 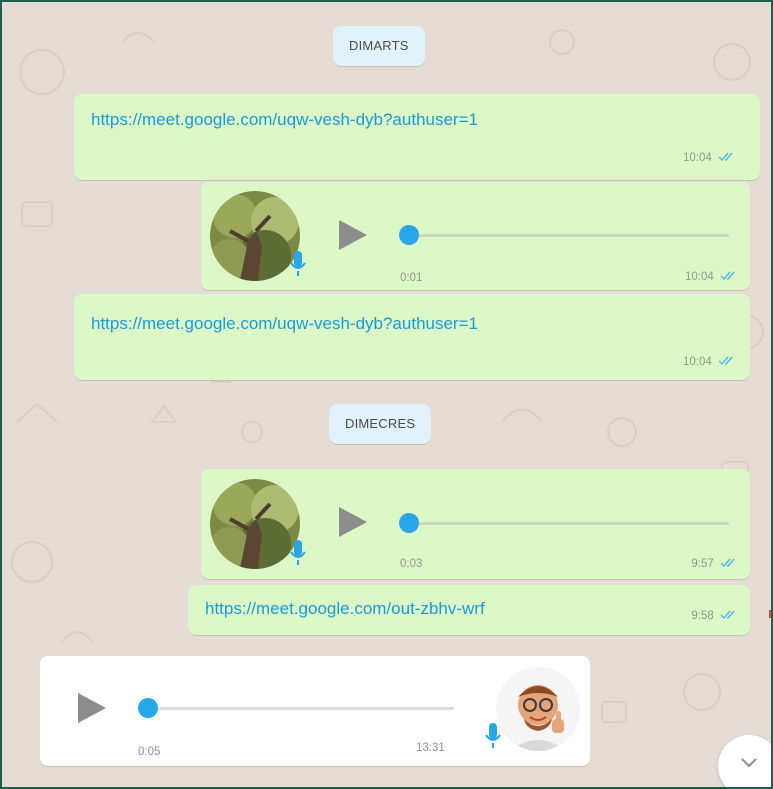 I want to click on message-meta: 9:57, so click(x=714, y=564).